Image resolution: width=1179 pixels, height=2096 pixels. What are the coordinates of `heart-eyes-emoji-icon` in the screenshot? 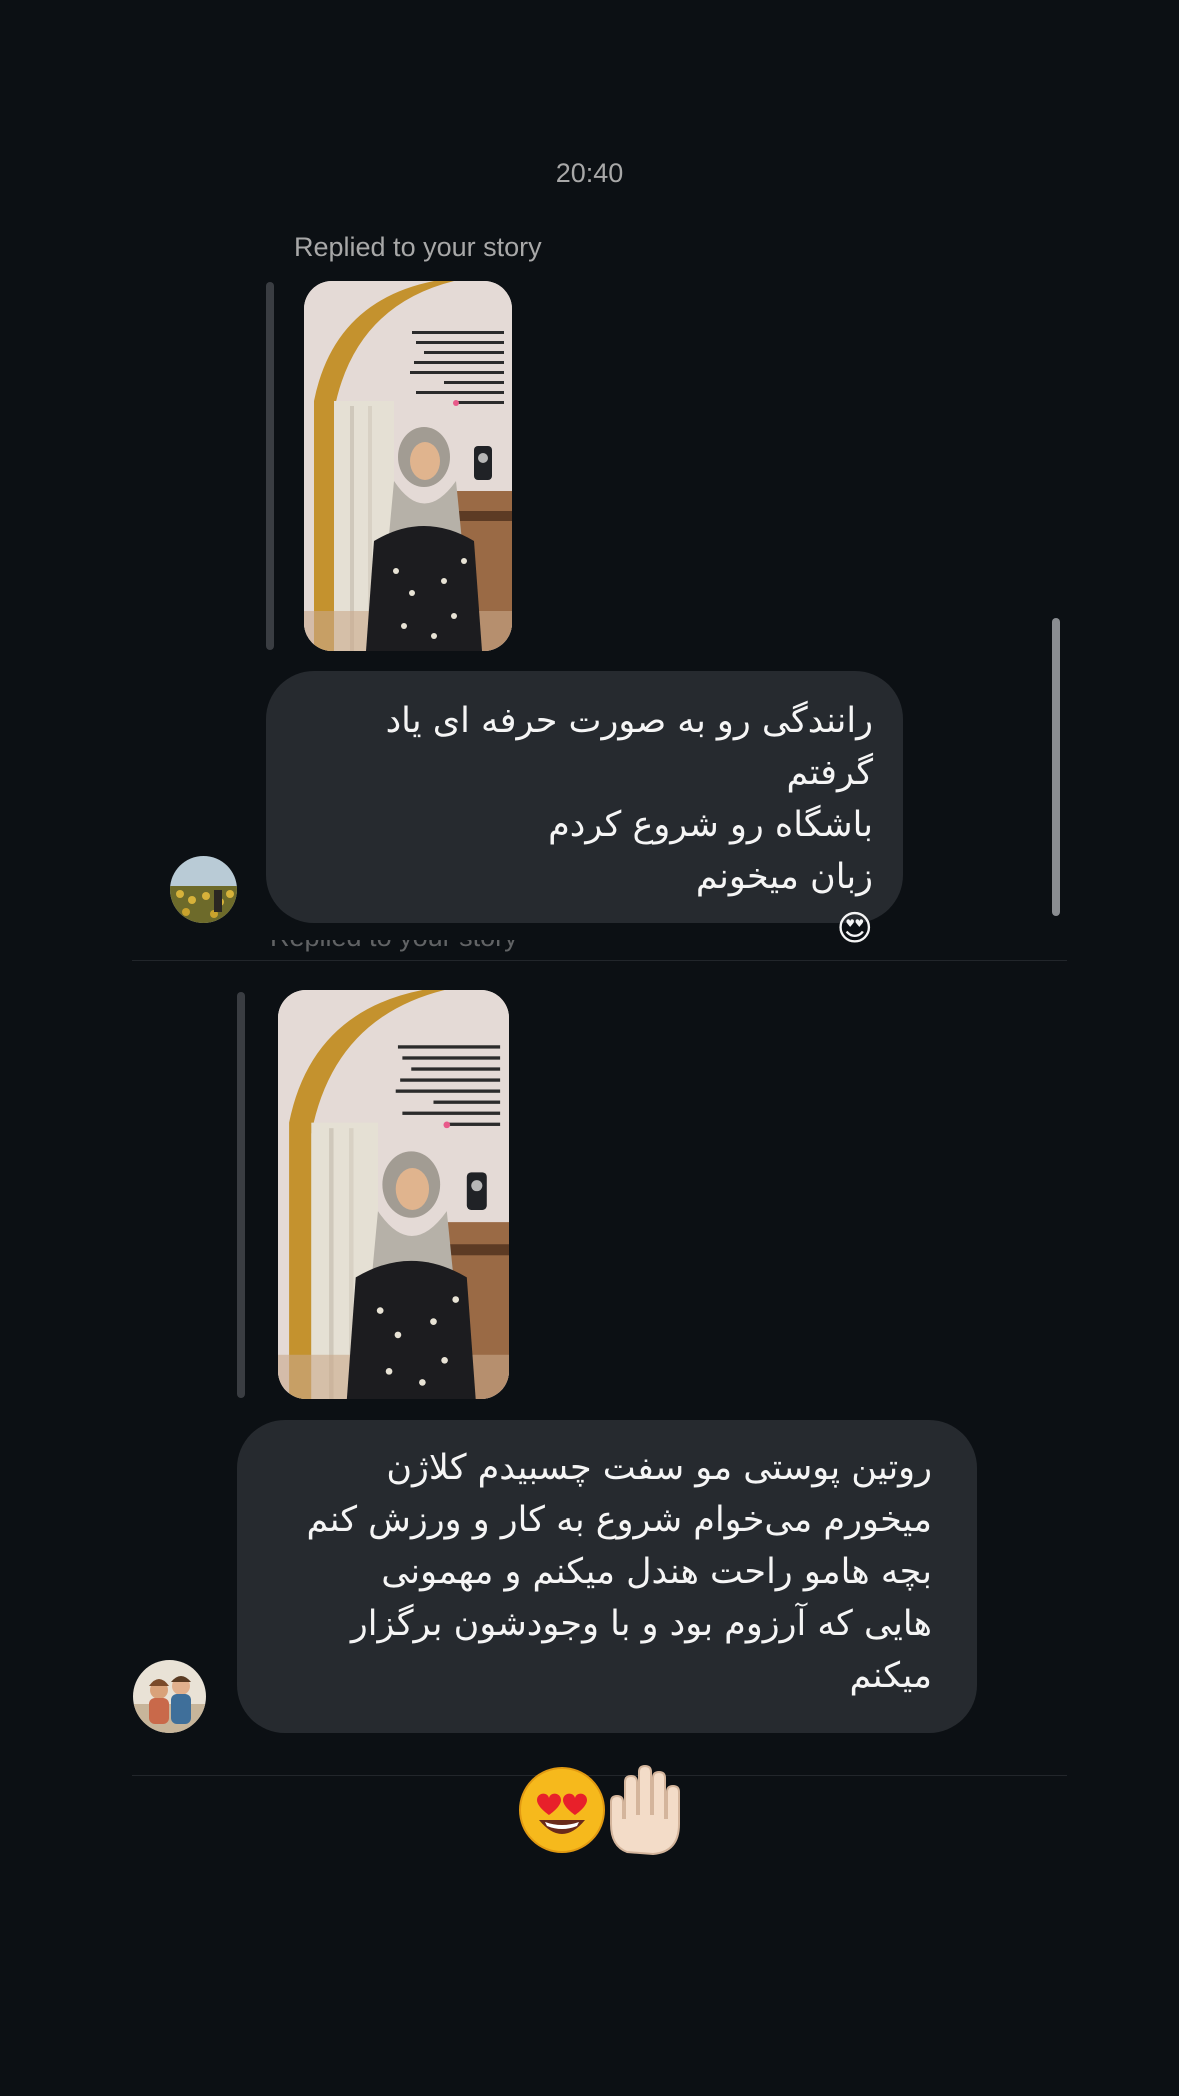 It's located at (562, 1810).